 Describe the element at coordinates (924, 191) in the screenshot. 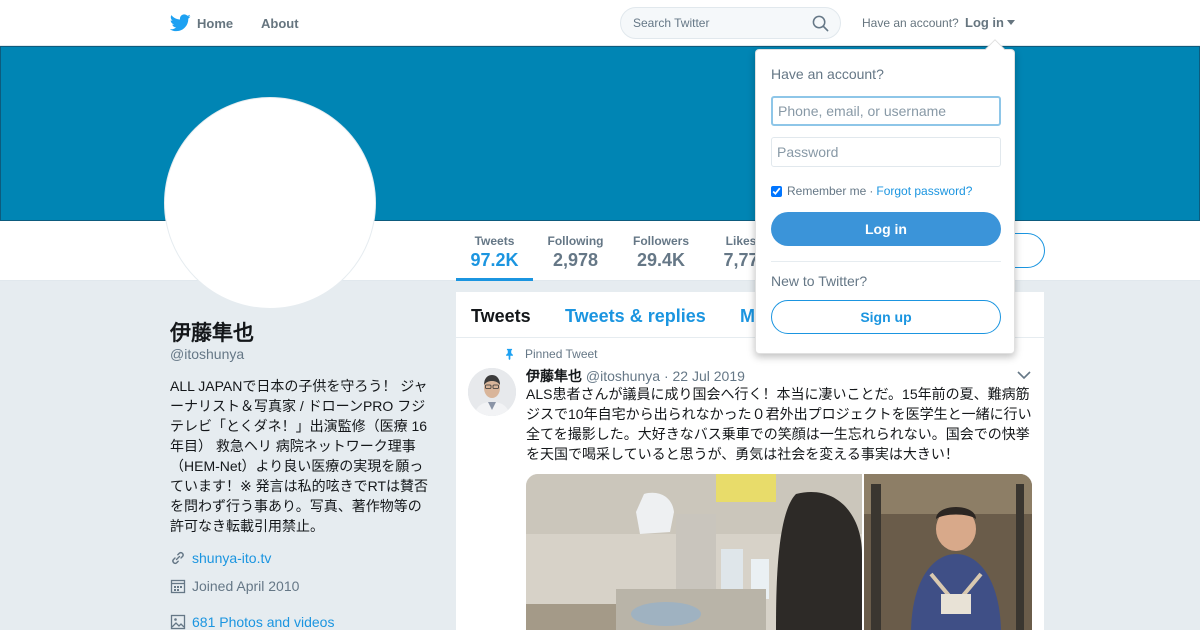

I see `forgot-password-link: Forgot password?` at that location.